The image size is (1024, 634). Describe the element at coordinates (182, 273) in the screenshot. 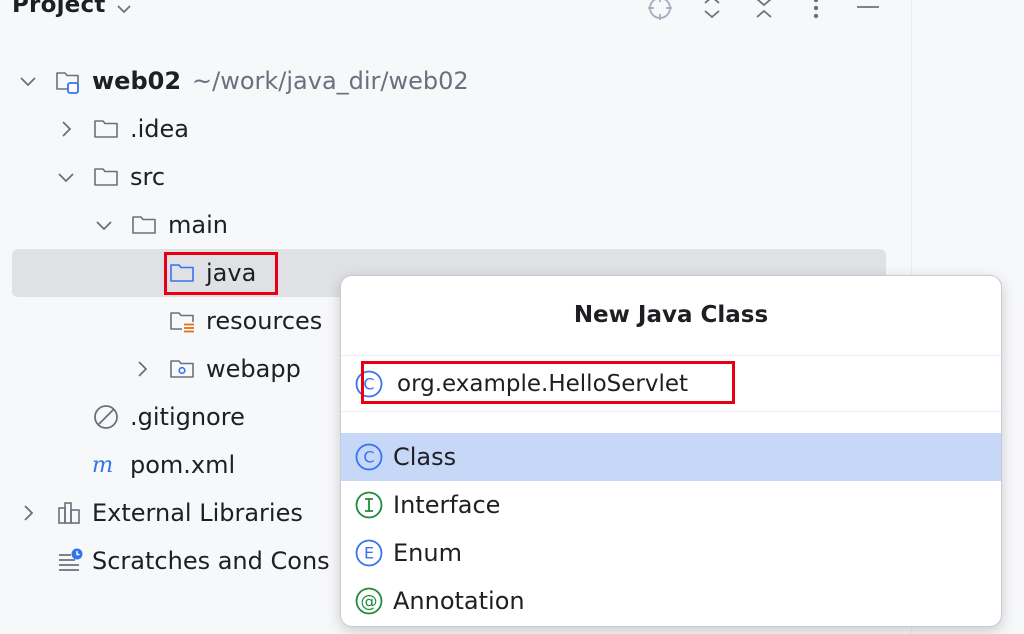

I see `source-folder-icon` at that location.